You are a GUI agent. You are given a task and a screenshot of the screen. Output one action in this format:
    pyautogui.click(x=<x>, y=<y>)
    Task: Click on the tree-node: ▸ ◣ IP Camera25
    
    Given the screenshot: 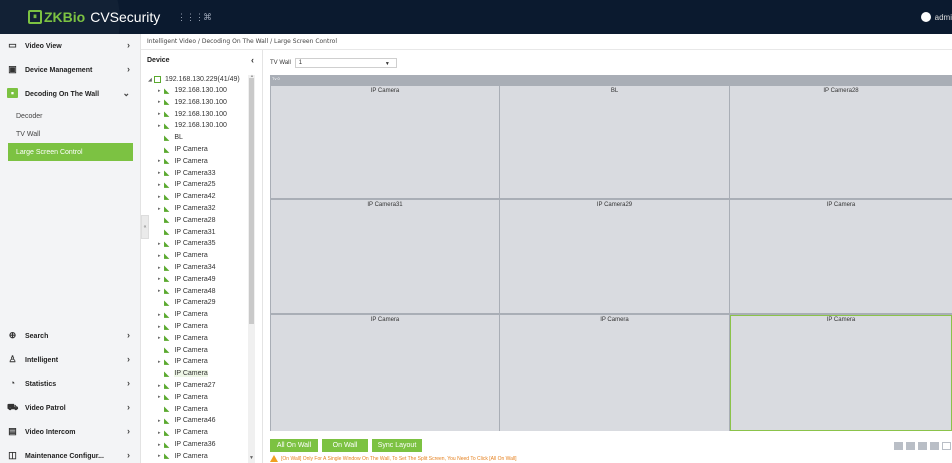 What is the action you would take?
    pyautogui.click(x=187, y=184)
    